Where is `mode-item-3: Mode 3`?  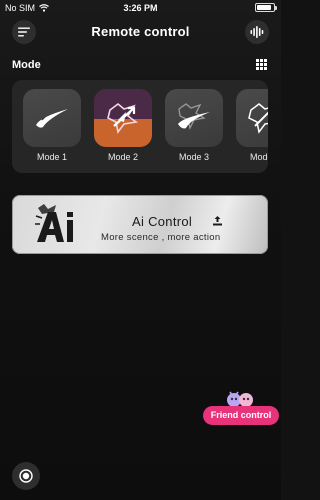
mode-item-3: Mode 3 is located at coordinates (194, 125).